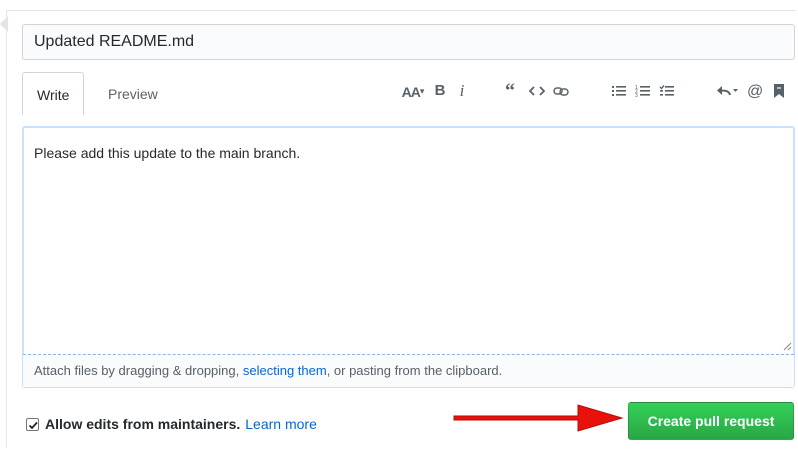  I want to click on code-icon, so click(537, 91).